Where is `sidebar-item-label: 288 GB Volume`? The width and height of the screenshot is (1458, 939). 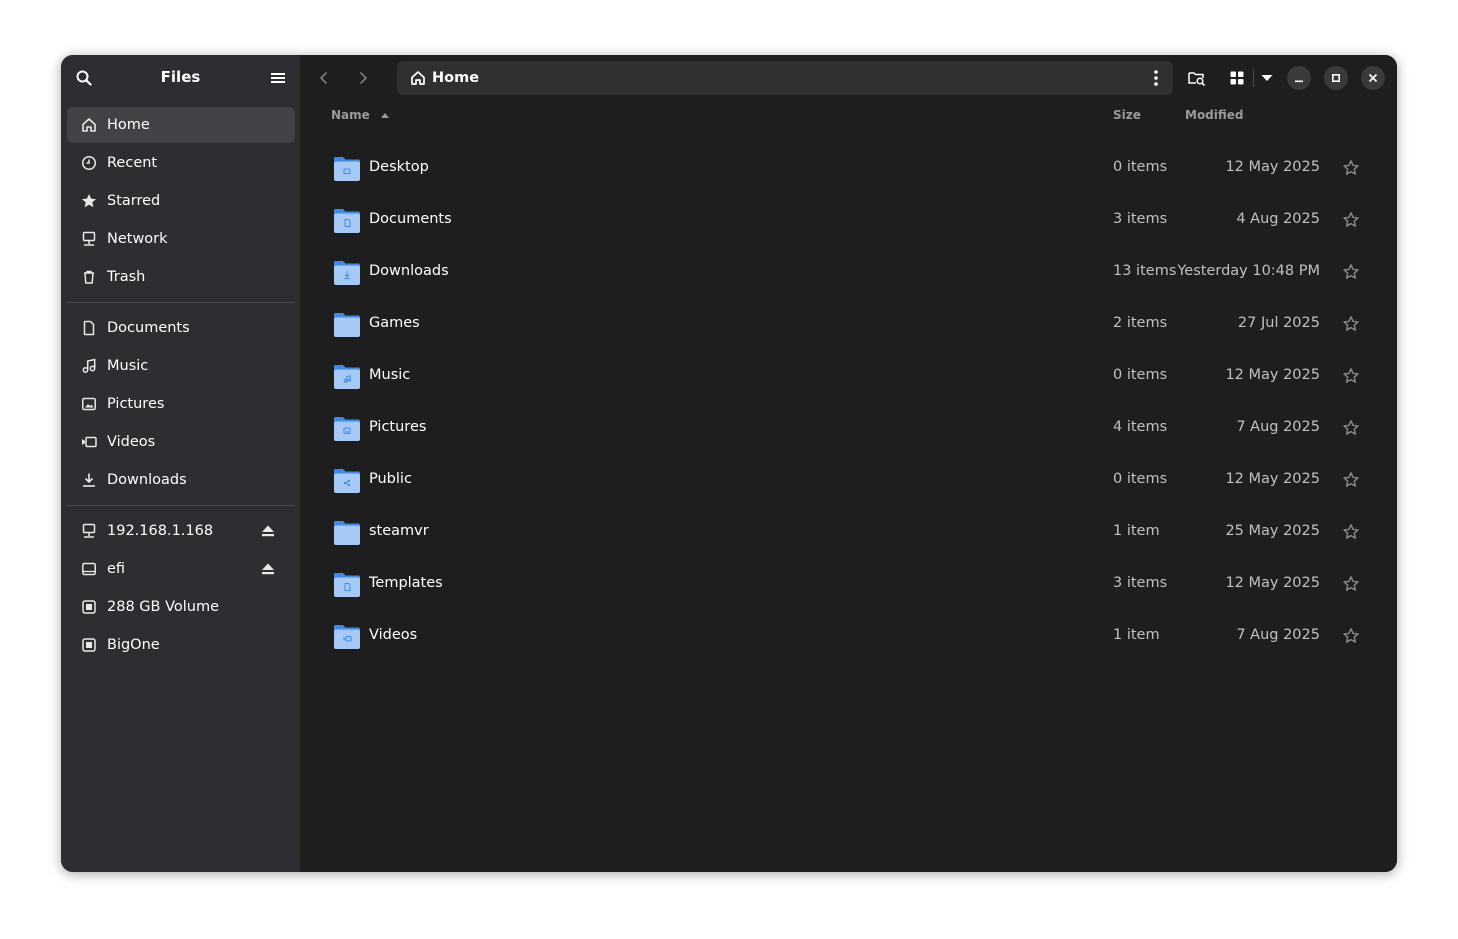
sidebar-item-label: 288 GB Volume is located at coordinates (163, 607).